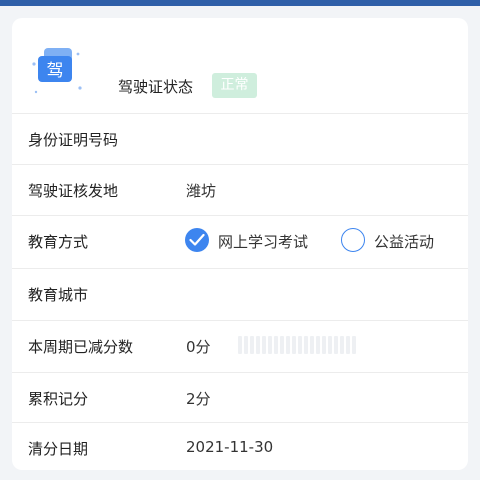  I want to click on deducted-points-label: 本周期已减分数, so click(81, 347).